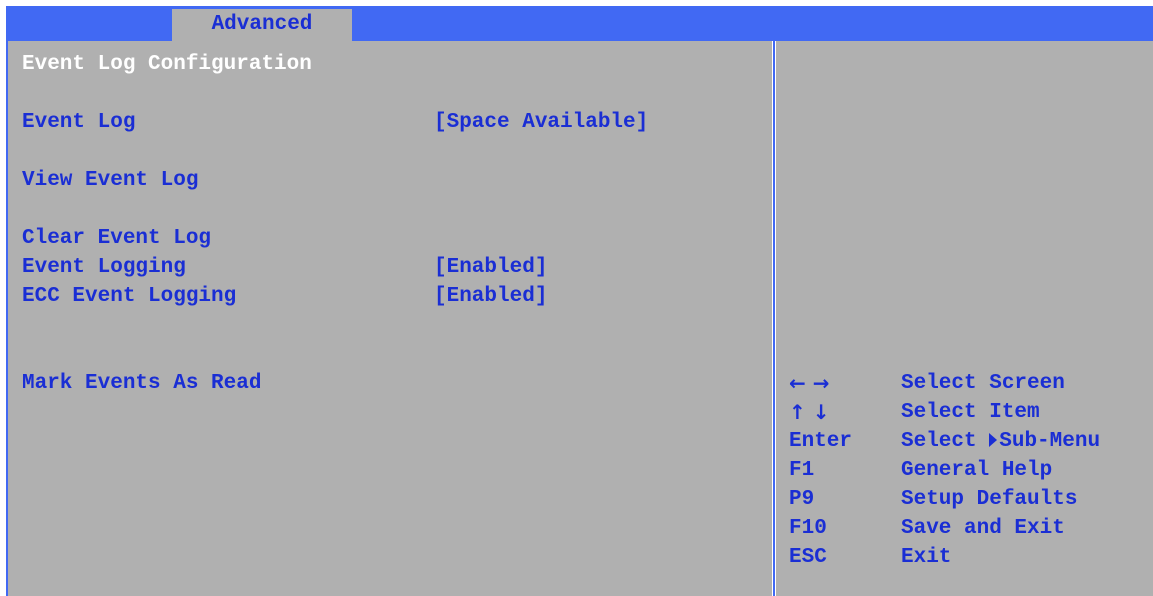  I want to click on help-desc-submenu-text: Sub-Menu, so click(1050, 441).